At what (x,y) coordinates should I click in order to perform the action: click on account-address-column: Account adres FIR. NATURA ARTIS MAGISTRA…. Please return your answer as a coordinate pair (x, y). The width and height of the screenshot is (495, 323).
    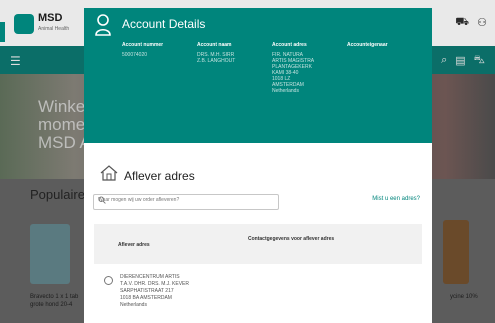
    Looking at the image, I should click on (293, 68).